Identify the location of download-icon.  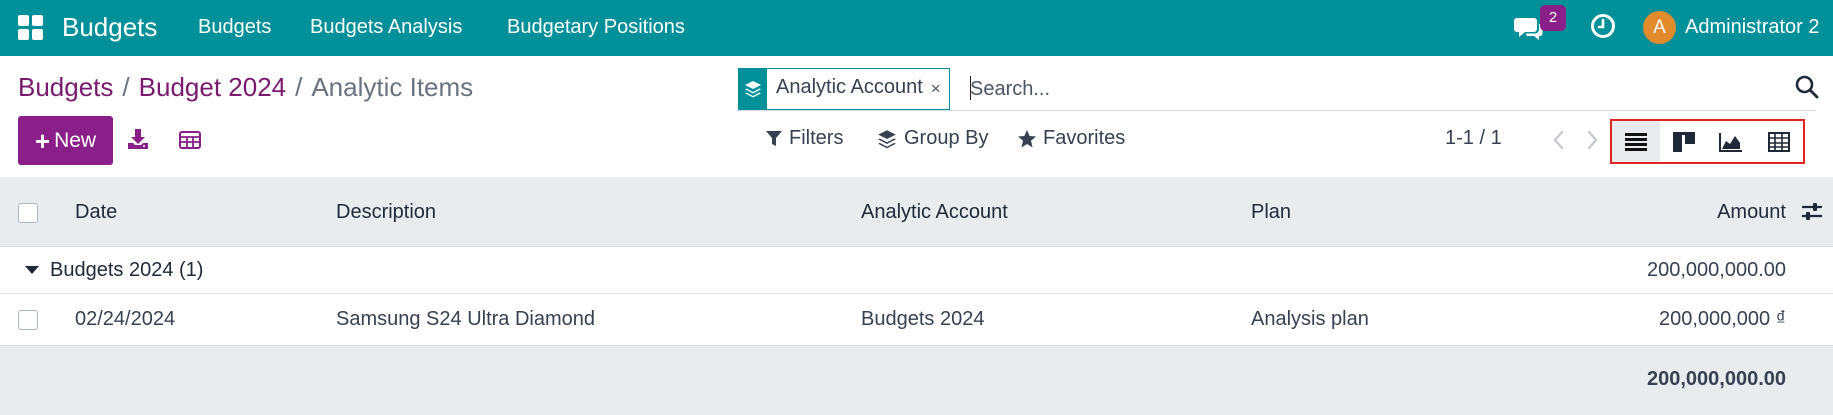
(138, 139).